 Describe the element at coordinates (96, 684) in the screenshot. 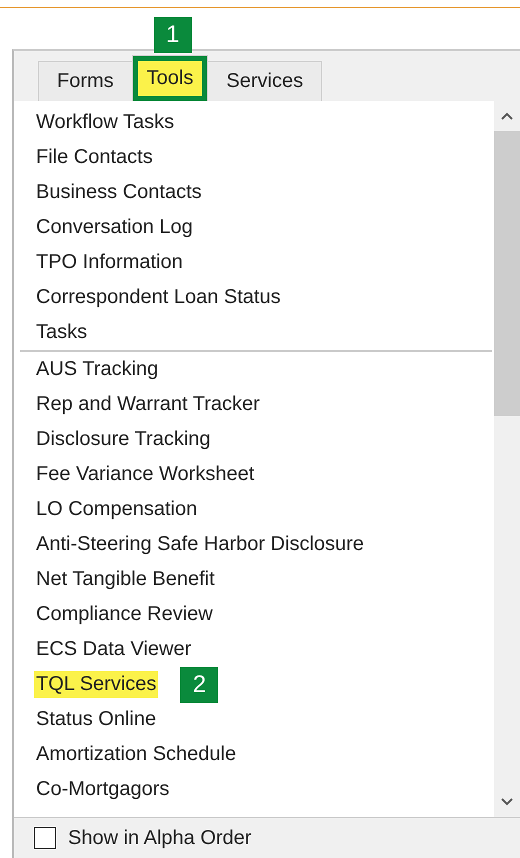

I see `list-item: TQL Services` at that location.